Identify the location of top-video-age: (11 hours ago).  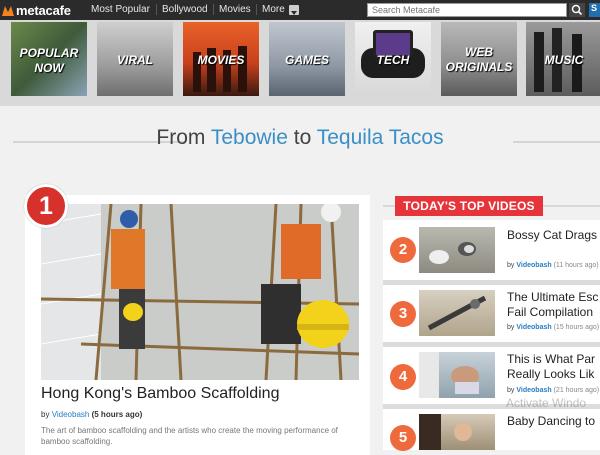
(576, 265).